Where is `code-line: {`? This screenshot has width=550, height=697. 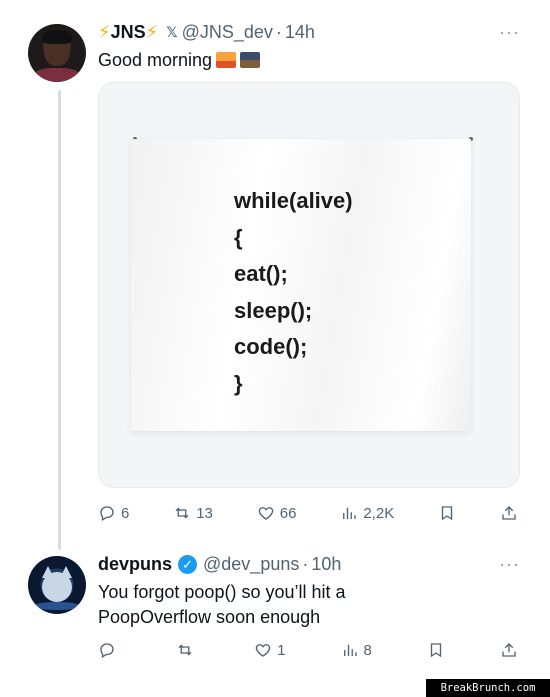 code-line: { is located at coordinates (238, 237).